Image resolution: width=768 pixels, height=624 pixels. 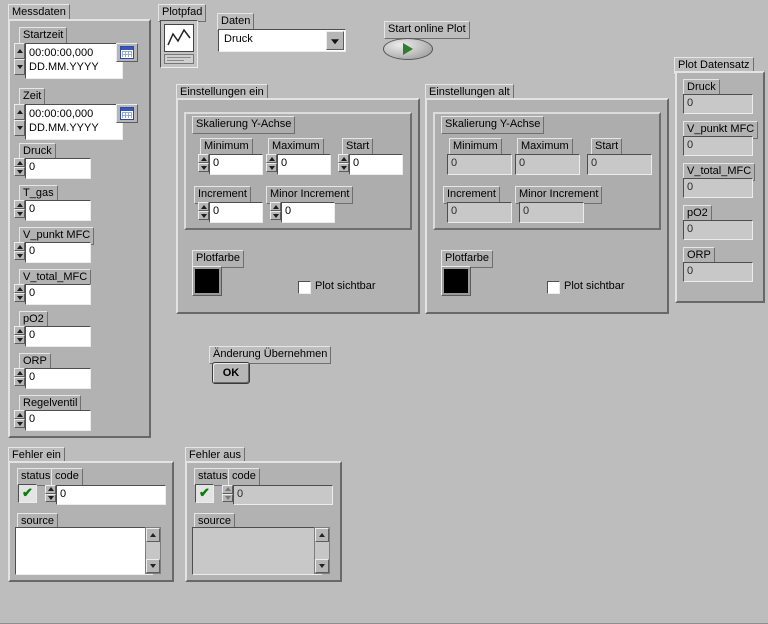 I want to click on start-plot-button, so click(x=408, y=49).